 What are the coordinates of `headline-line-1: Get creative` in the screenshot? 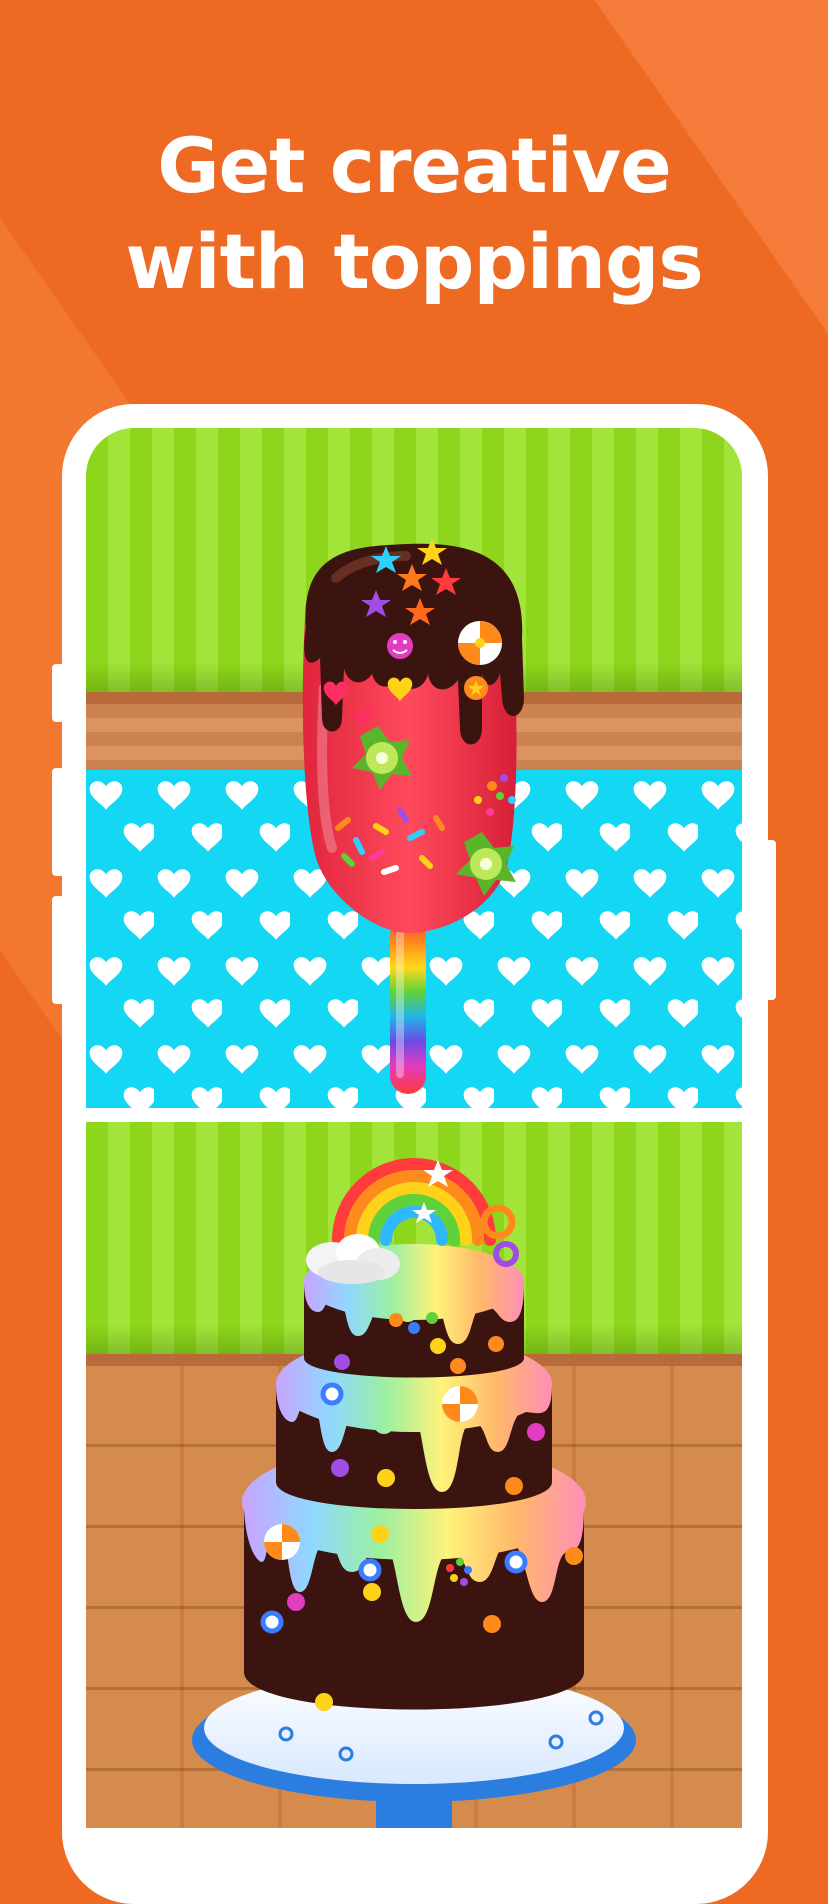 It's located at (414, 165).